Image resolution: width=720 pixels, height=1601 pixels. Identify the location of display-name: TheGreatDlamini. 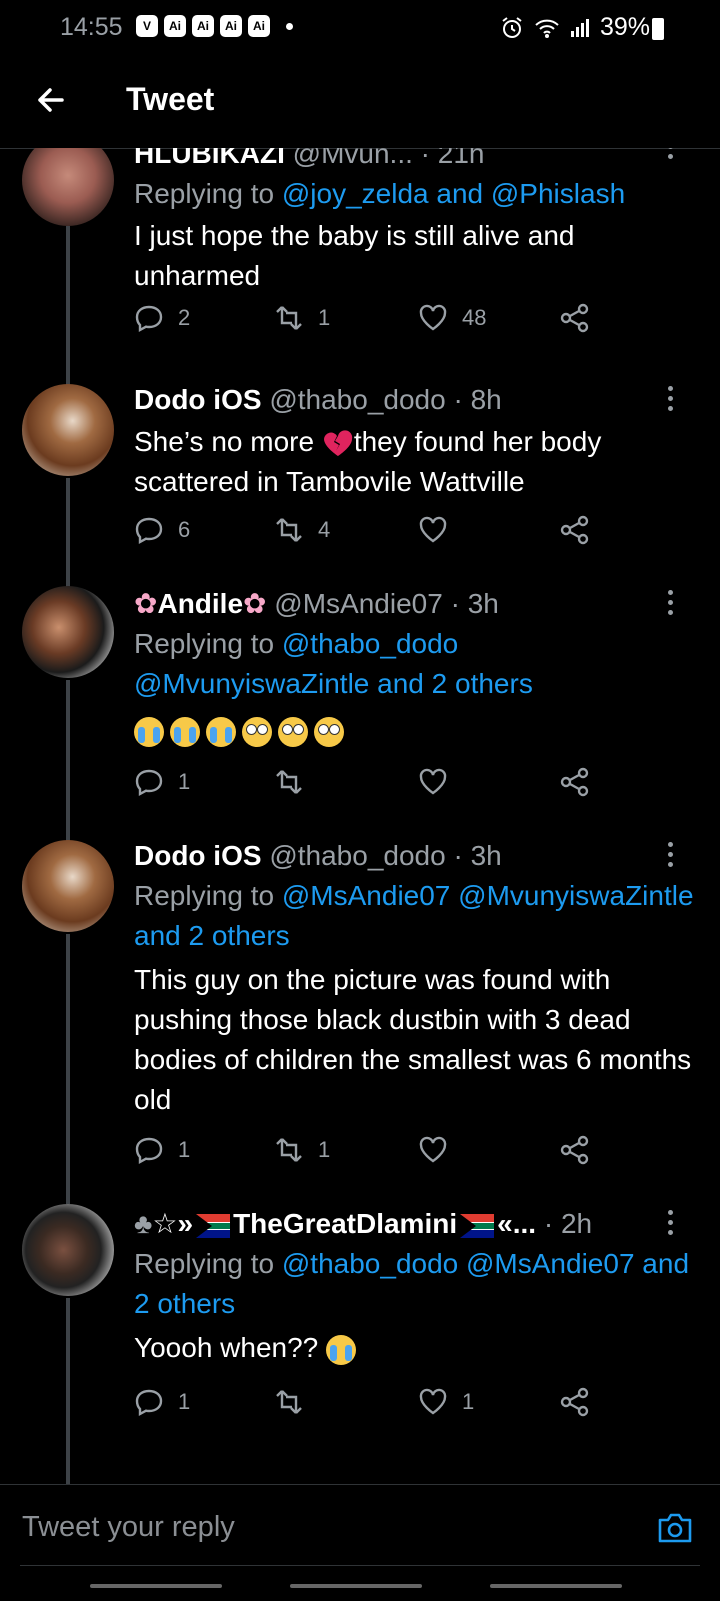
(345, 1223).